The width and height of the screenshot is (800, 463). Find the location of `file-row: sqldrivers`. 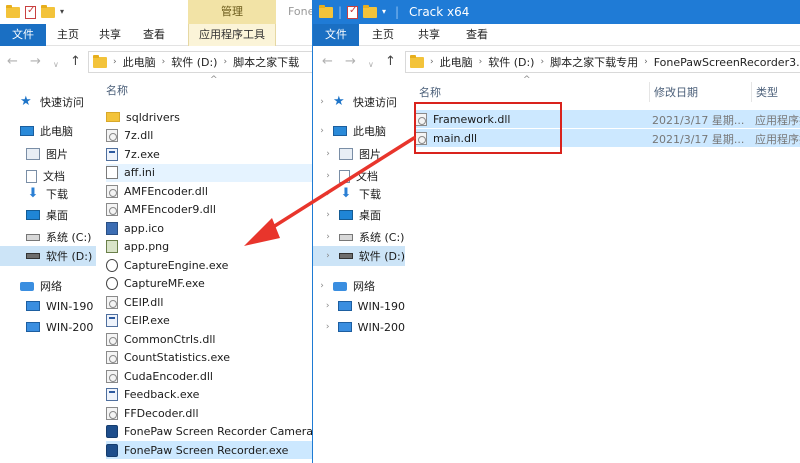

file-row: sqldrivers is located at coordinates (209, 117).